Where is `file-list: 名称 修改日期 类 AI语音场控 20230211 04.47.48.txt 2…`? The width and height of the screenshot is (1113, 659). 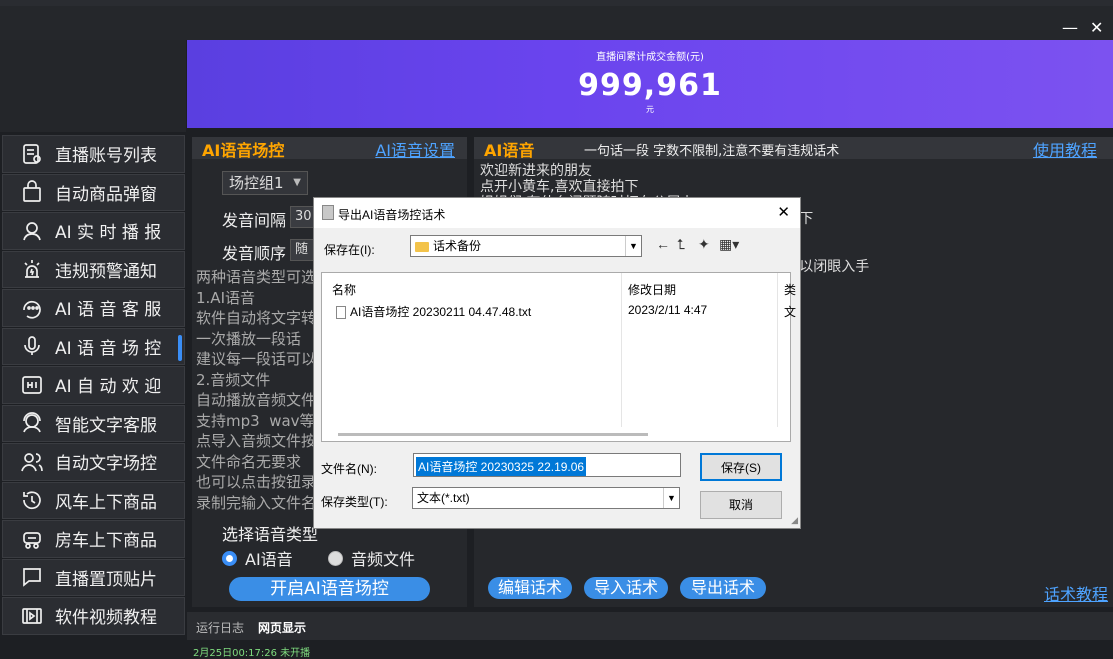 file-list: 名称 修改日期 类 AI语音场控 20230211 04.47.48.txt 2… is located at coordinates (558, 357).